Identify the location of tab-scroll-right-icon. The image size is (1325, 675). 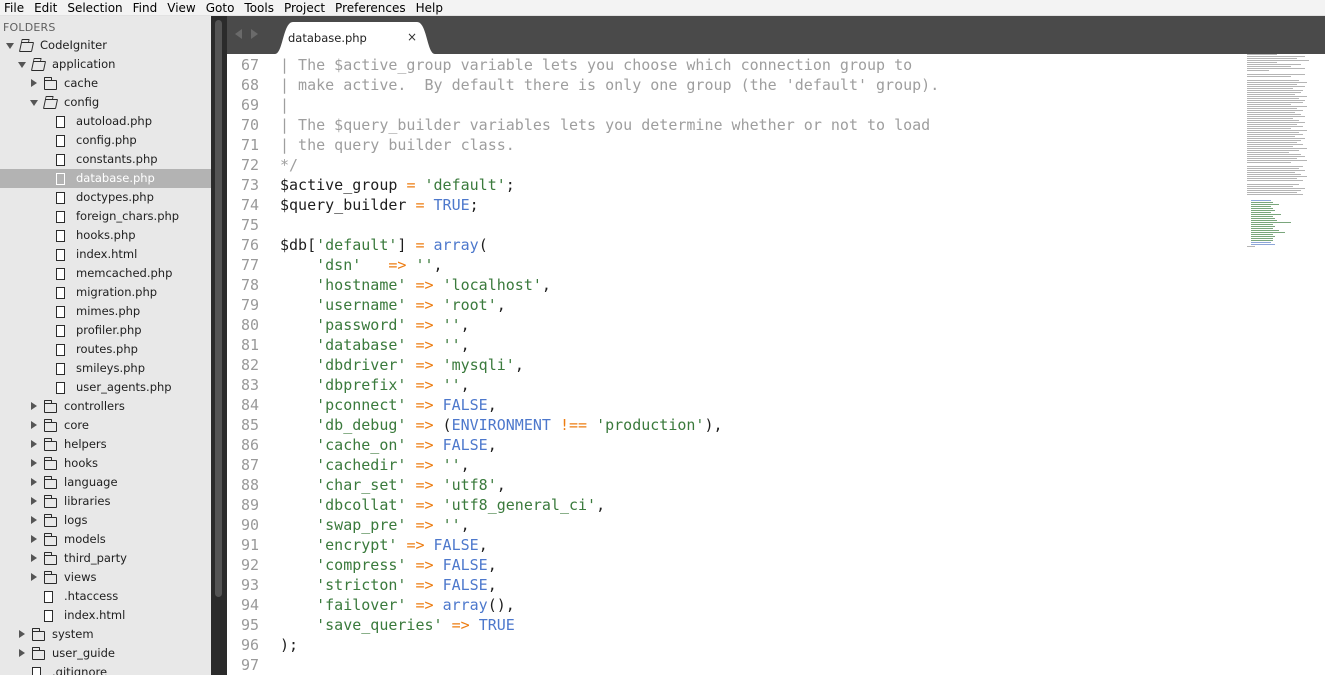
(254, 34).